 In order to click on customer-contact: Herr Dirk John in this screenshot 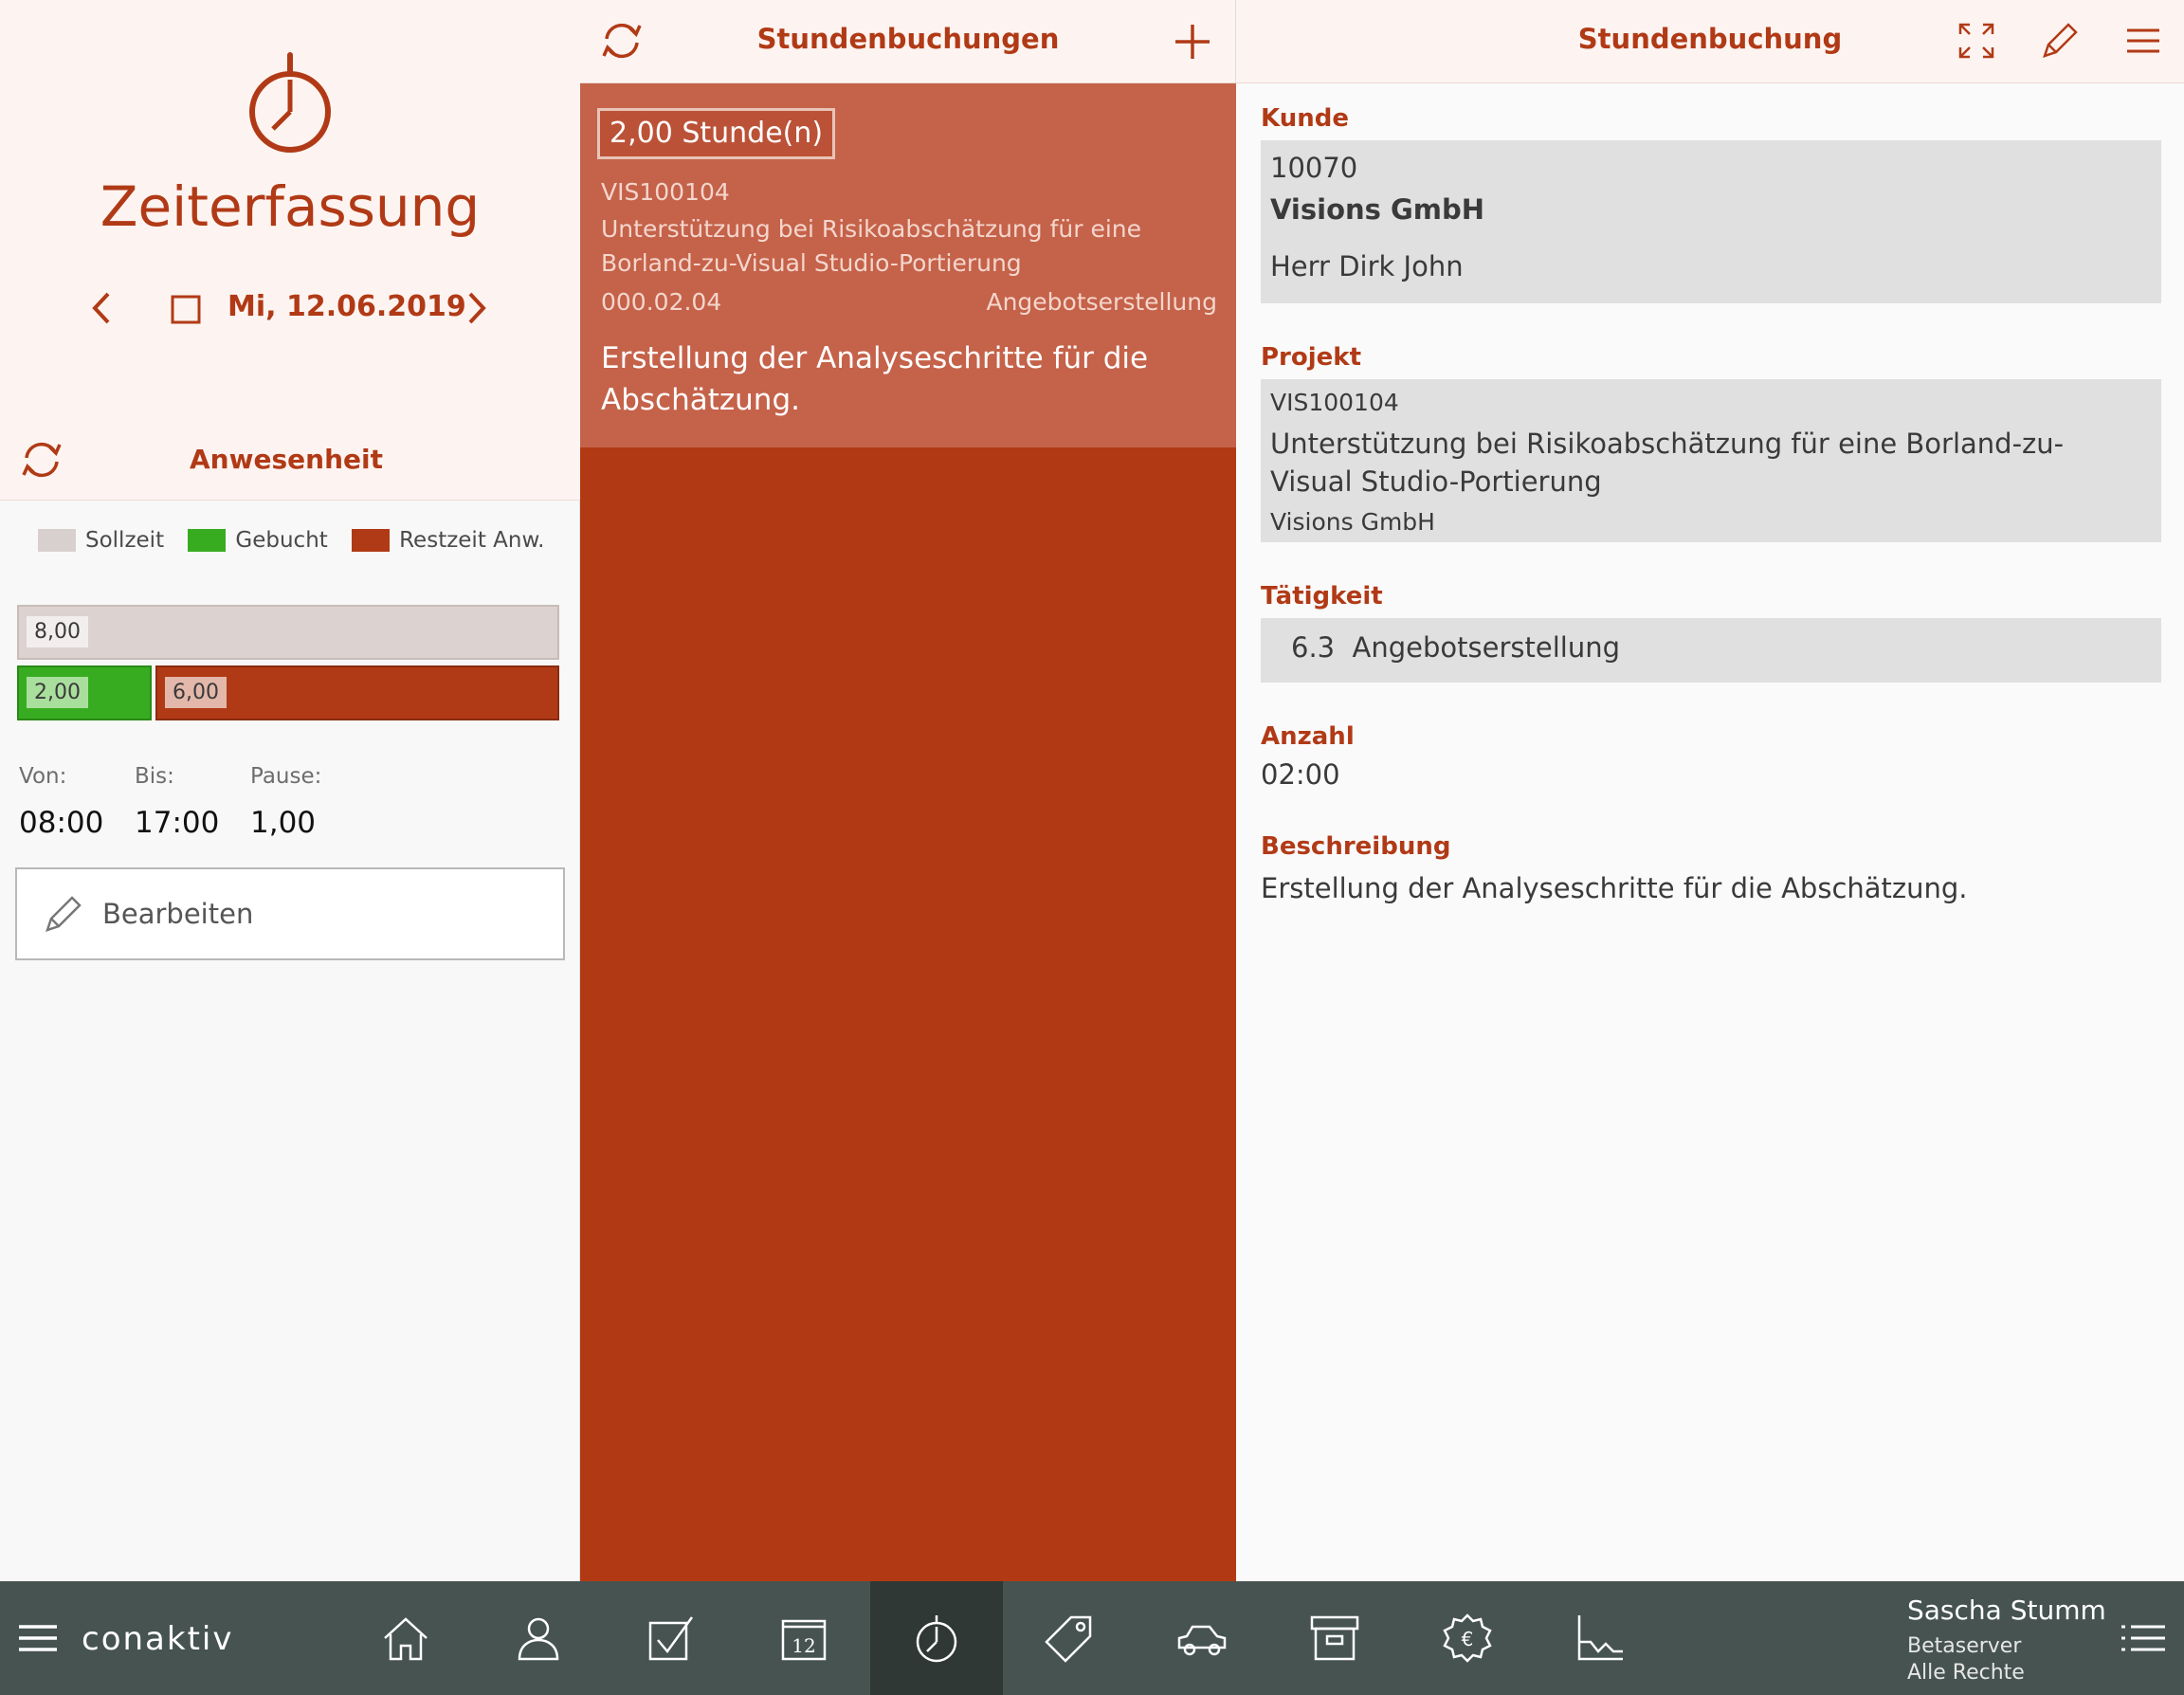, I will do `click(1367, 266)`.